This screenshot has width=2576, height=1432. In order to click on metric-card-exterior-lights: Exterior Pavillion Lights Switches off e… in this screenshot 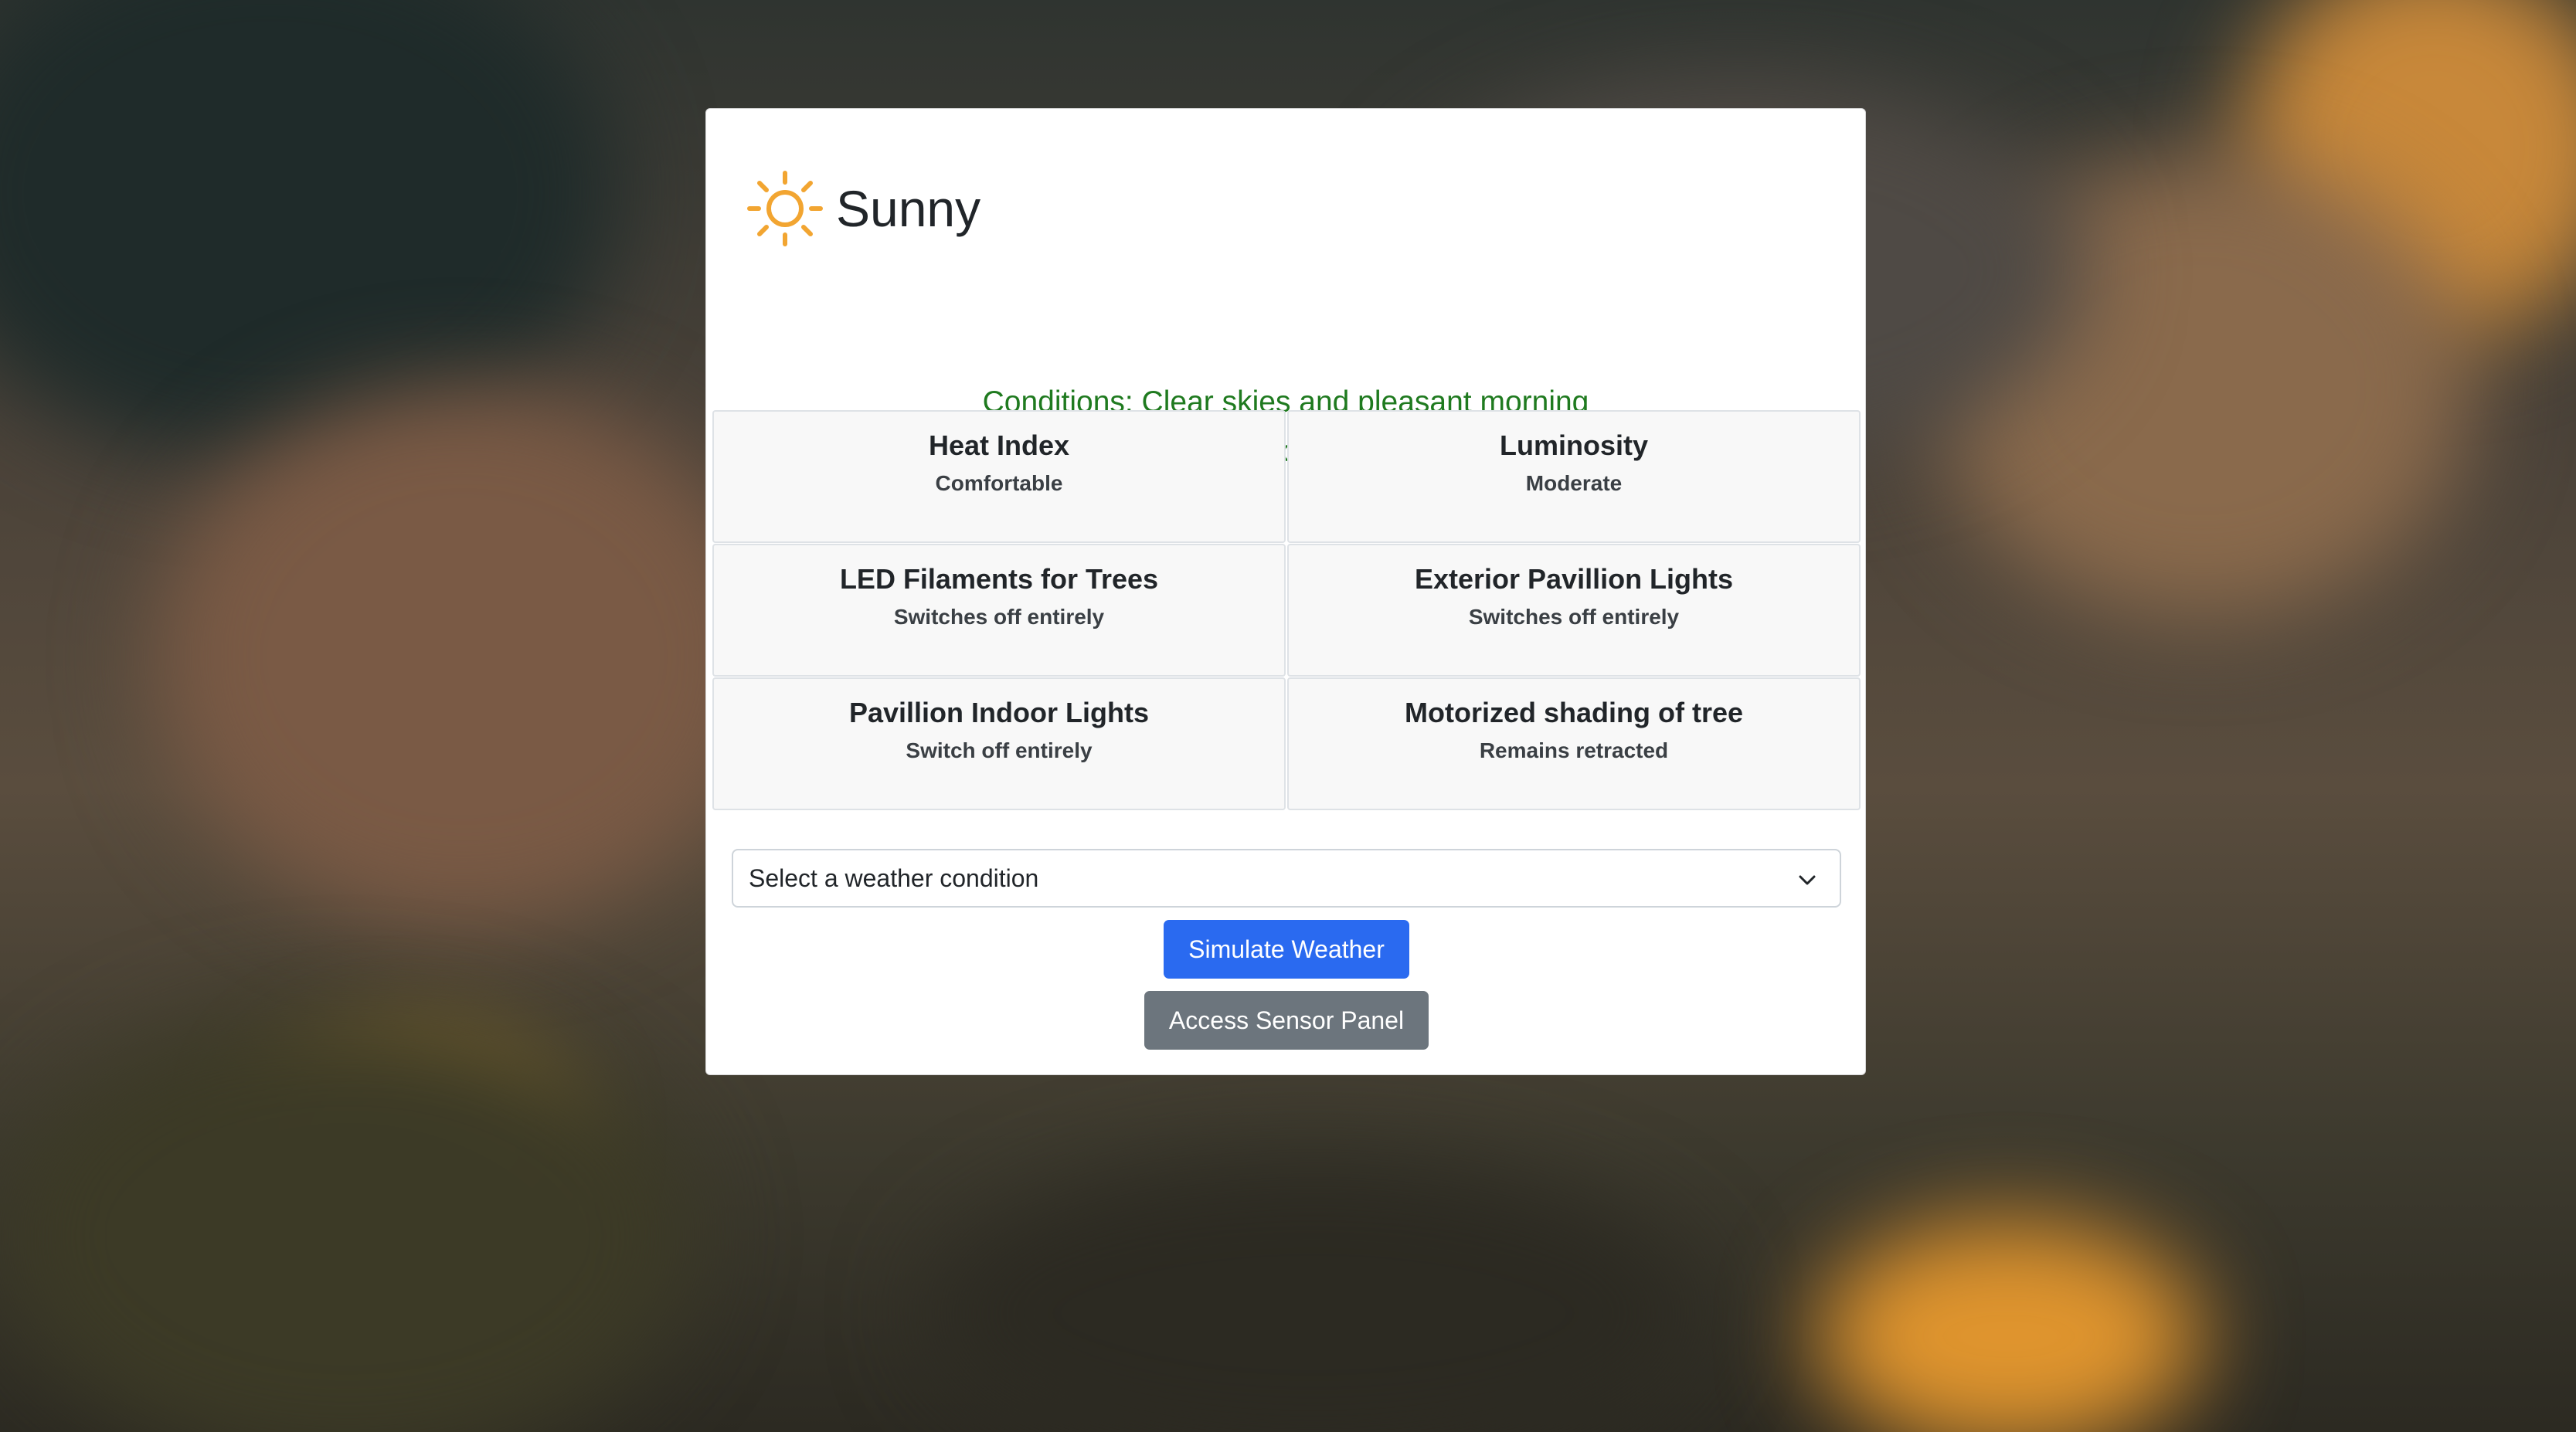, I will do `click(1574, 610)`.